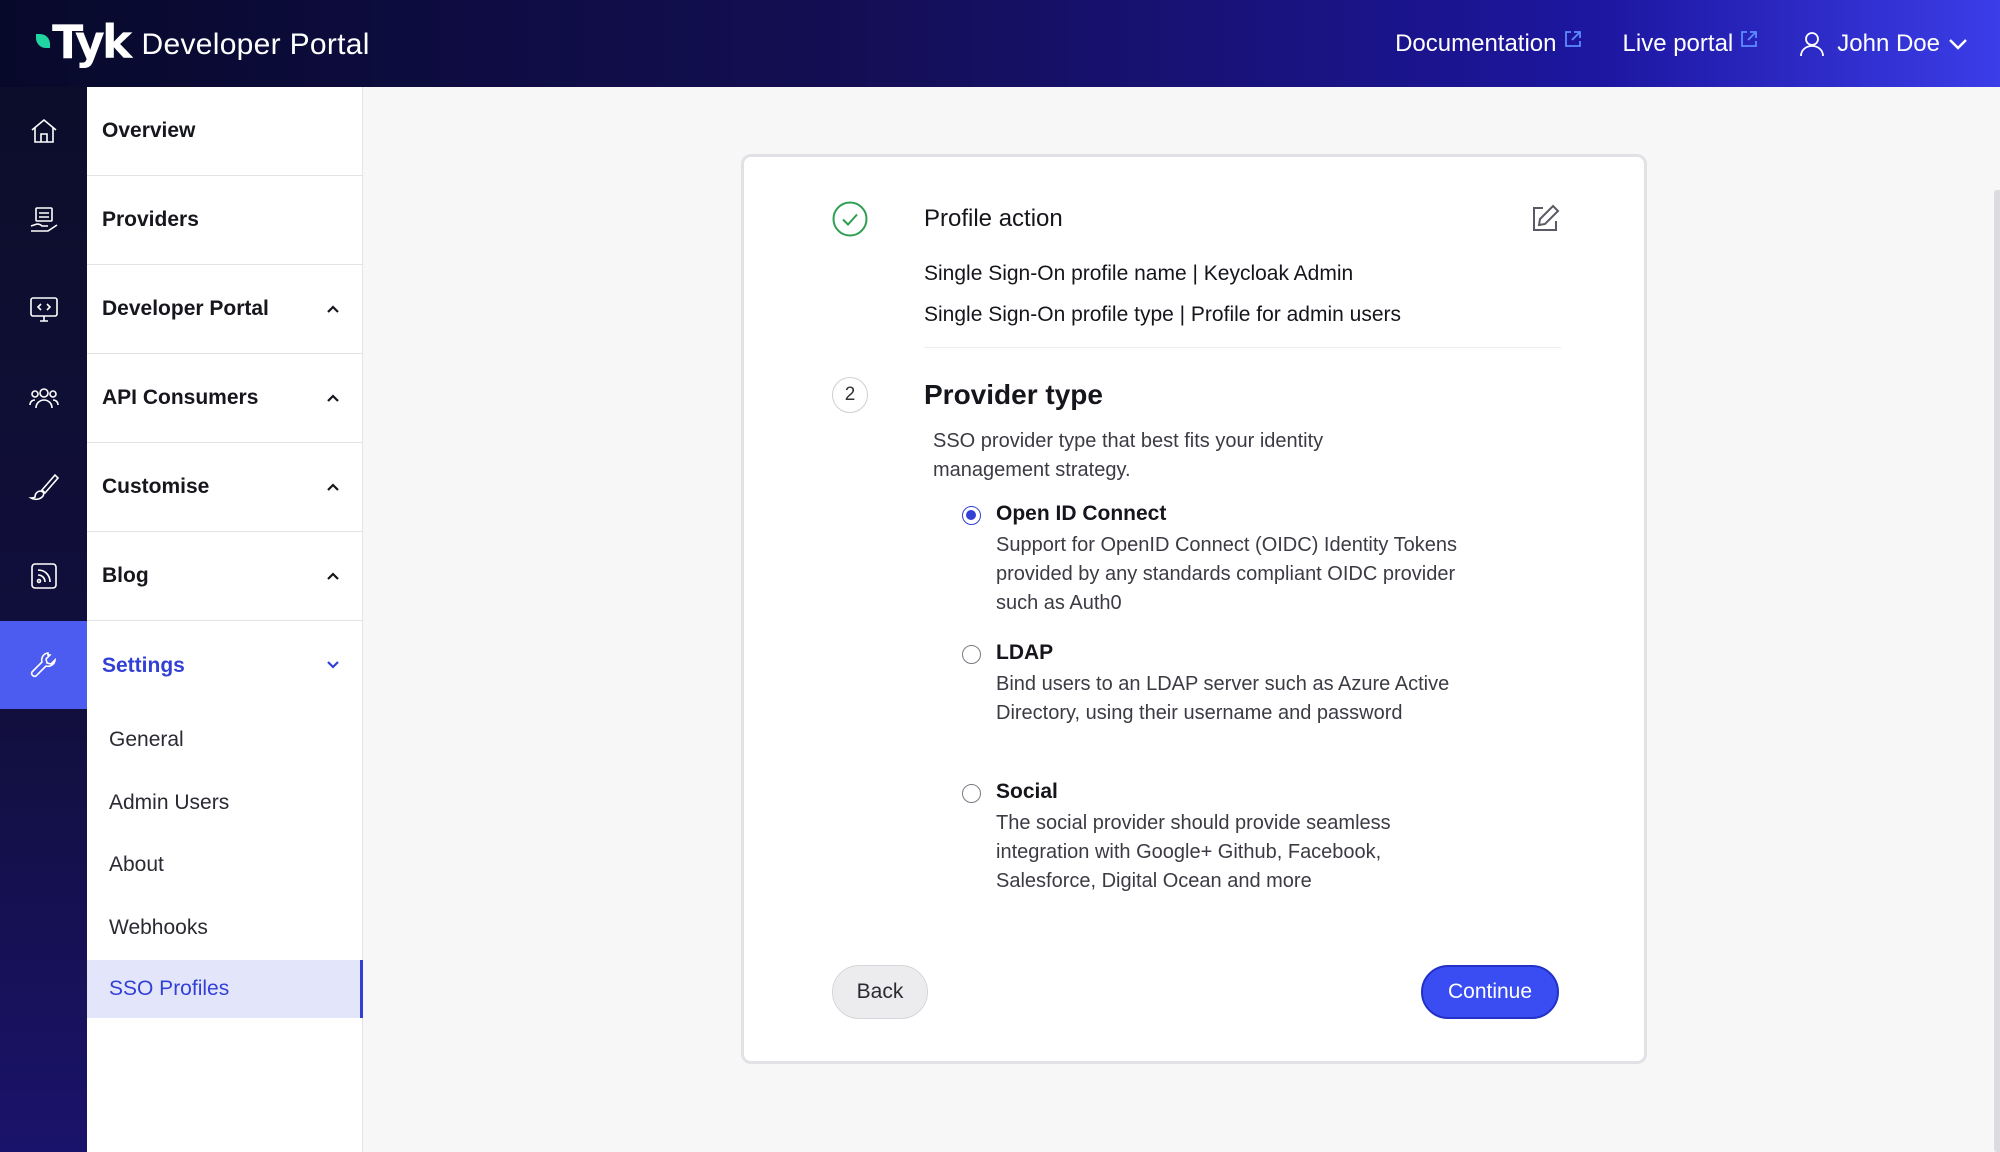 The image size is (2000, 1152). Describe the element at coordinates (225, 740) in the screenshot. I see `sidebar-subitem-general: General` at that location.